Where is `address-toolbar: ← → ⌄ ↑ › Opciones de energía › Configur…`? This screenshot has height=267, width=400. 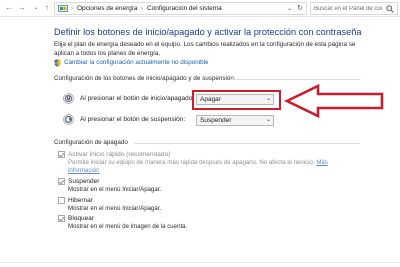
address-toolbar: ← → ⌄ ↑ › Opciones de energía › Configur… is located at coordinates (200, 8).